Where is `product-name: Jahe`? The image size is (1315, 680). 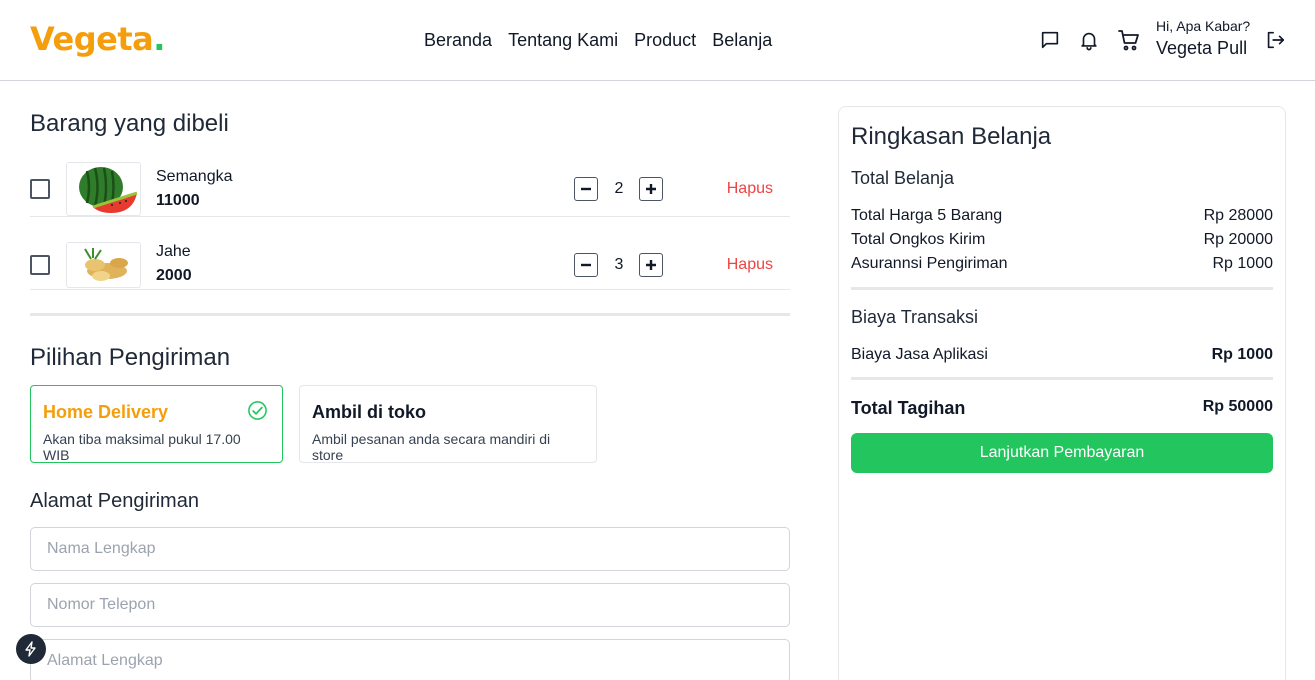 product-name: Jahe is located at coordinates (173, 251).